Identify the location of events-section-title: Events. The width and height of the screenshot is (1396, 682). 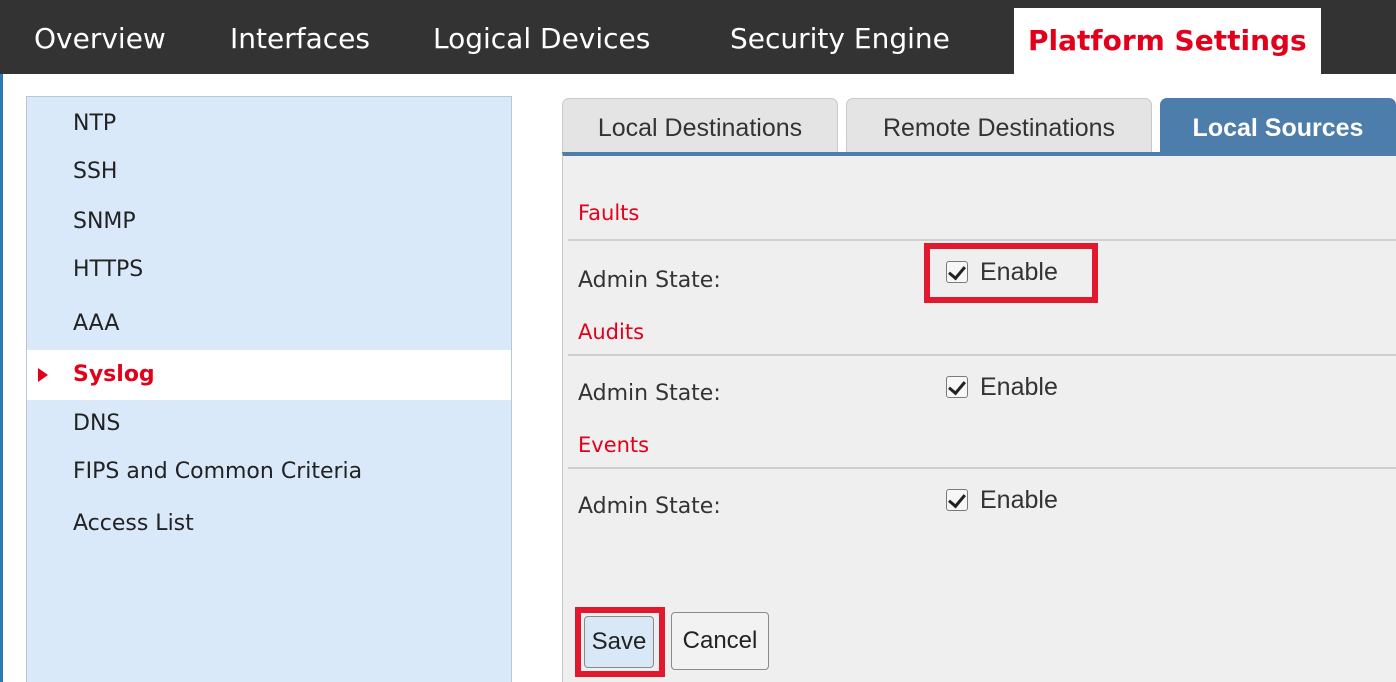
(614, 445).